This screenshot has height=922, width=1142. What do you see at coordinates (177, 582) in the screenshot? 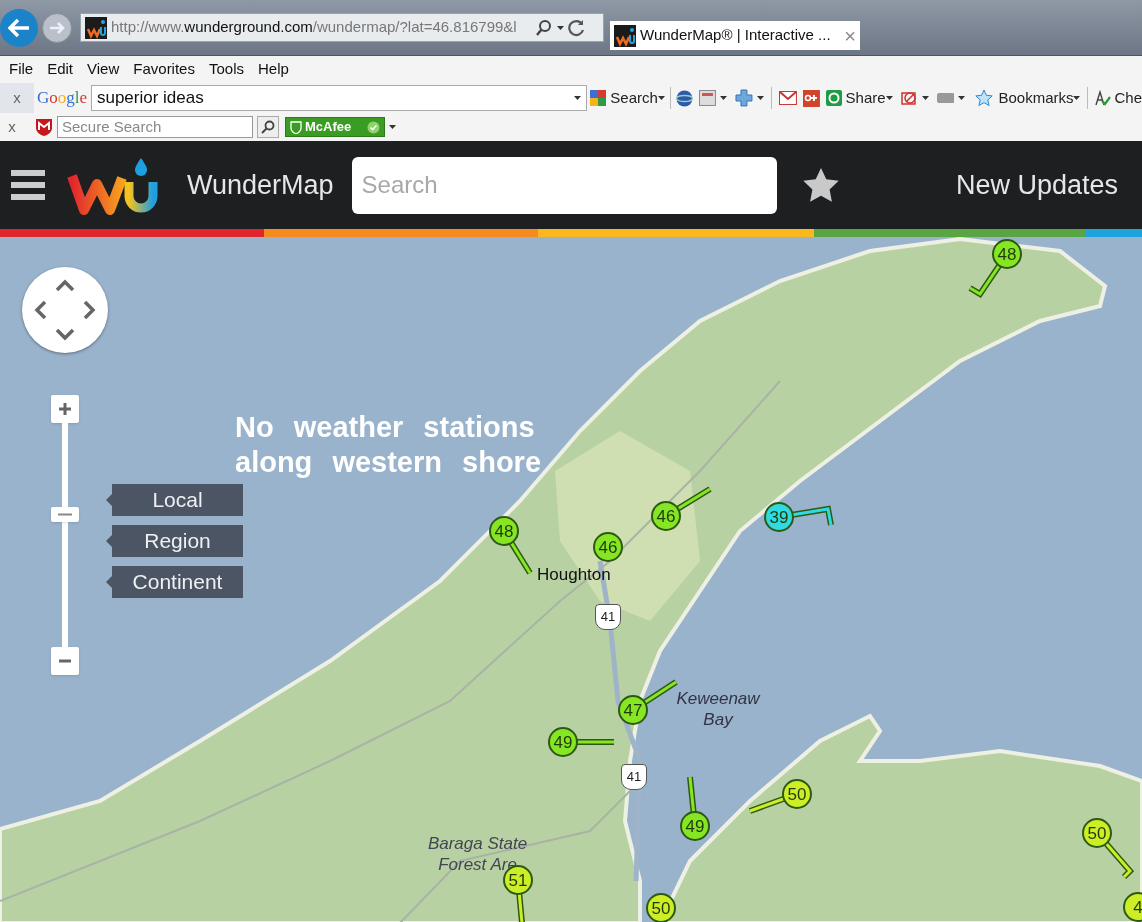
I see `zoom-preset-button: Continent` at bounding box center [177, 582].